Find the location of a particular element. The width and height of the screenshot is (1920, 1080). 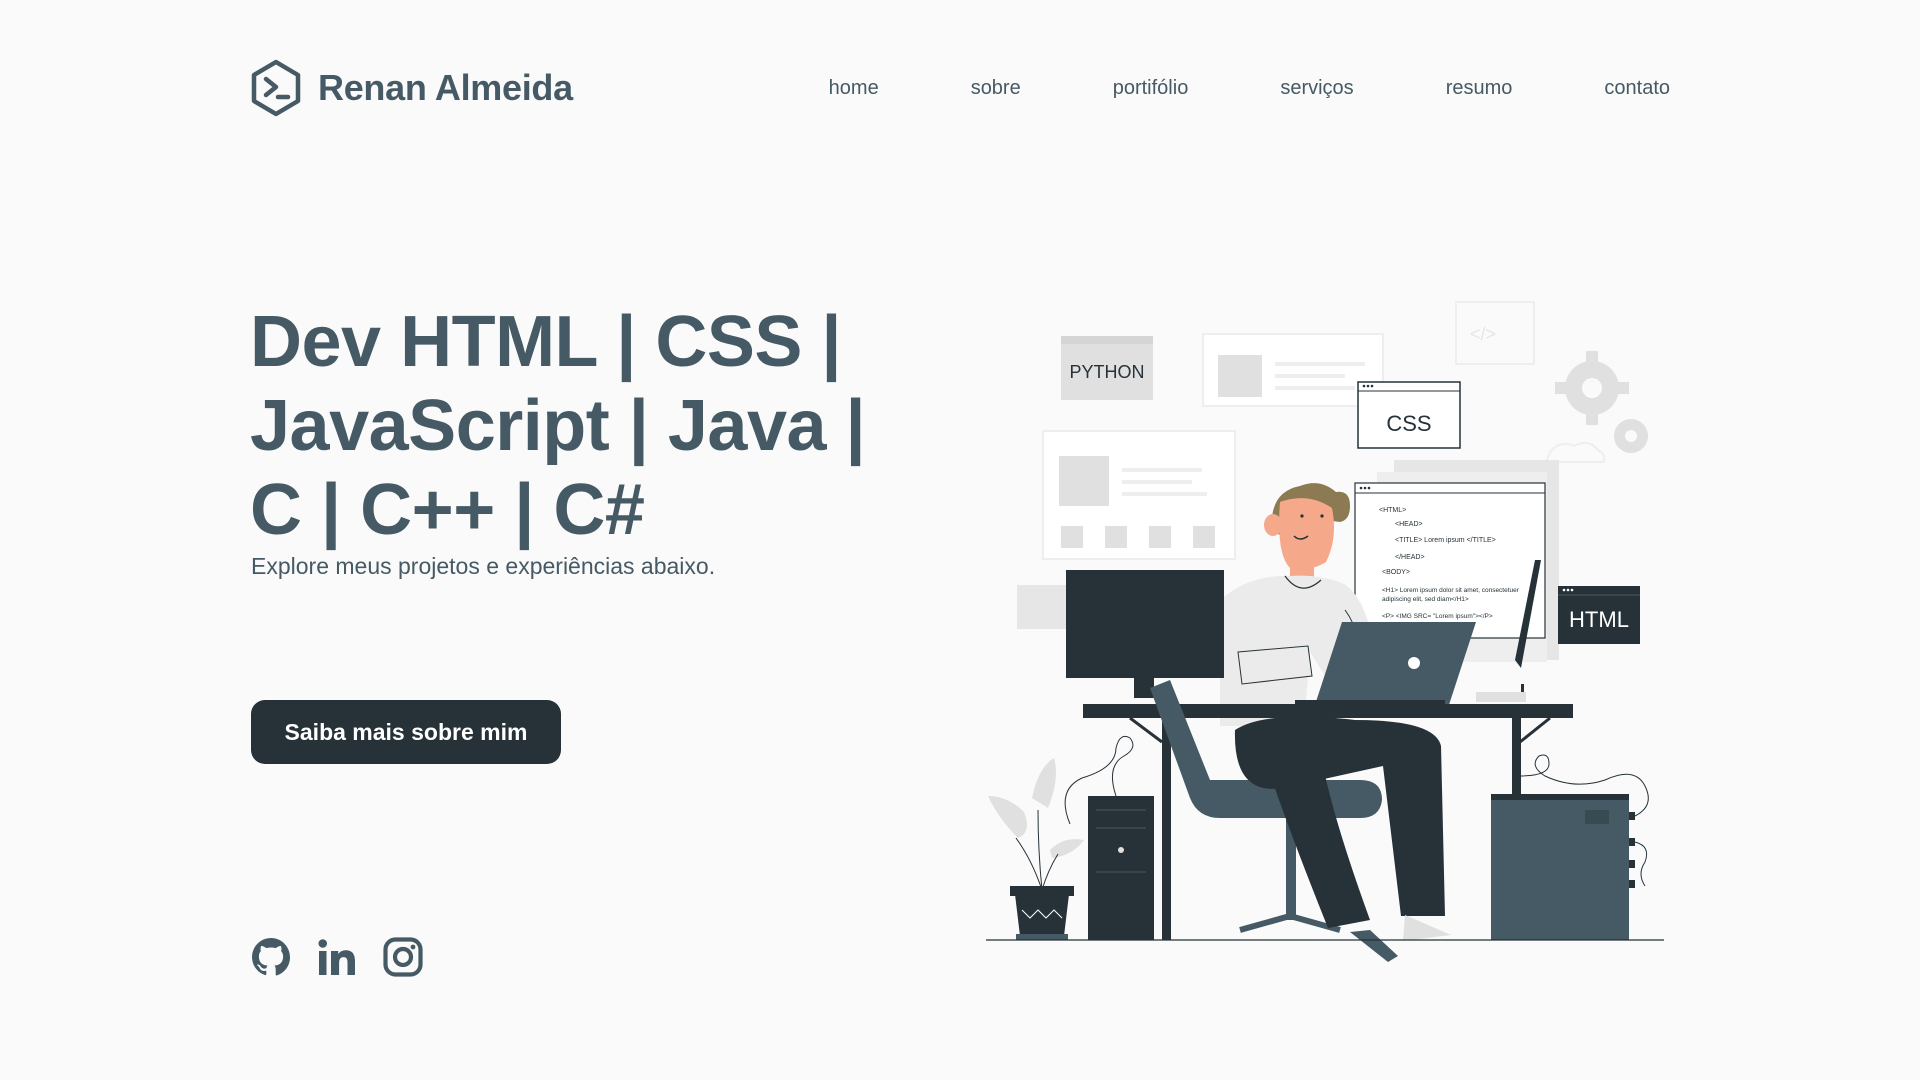

github-link is located at coordinates (271, 957).